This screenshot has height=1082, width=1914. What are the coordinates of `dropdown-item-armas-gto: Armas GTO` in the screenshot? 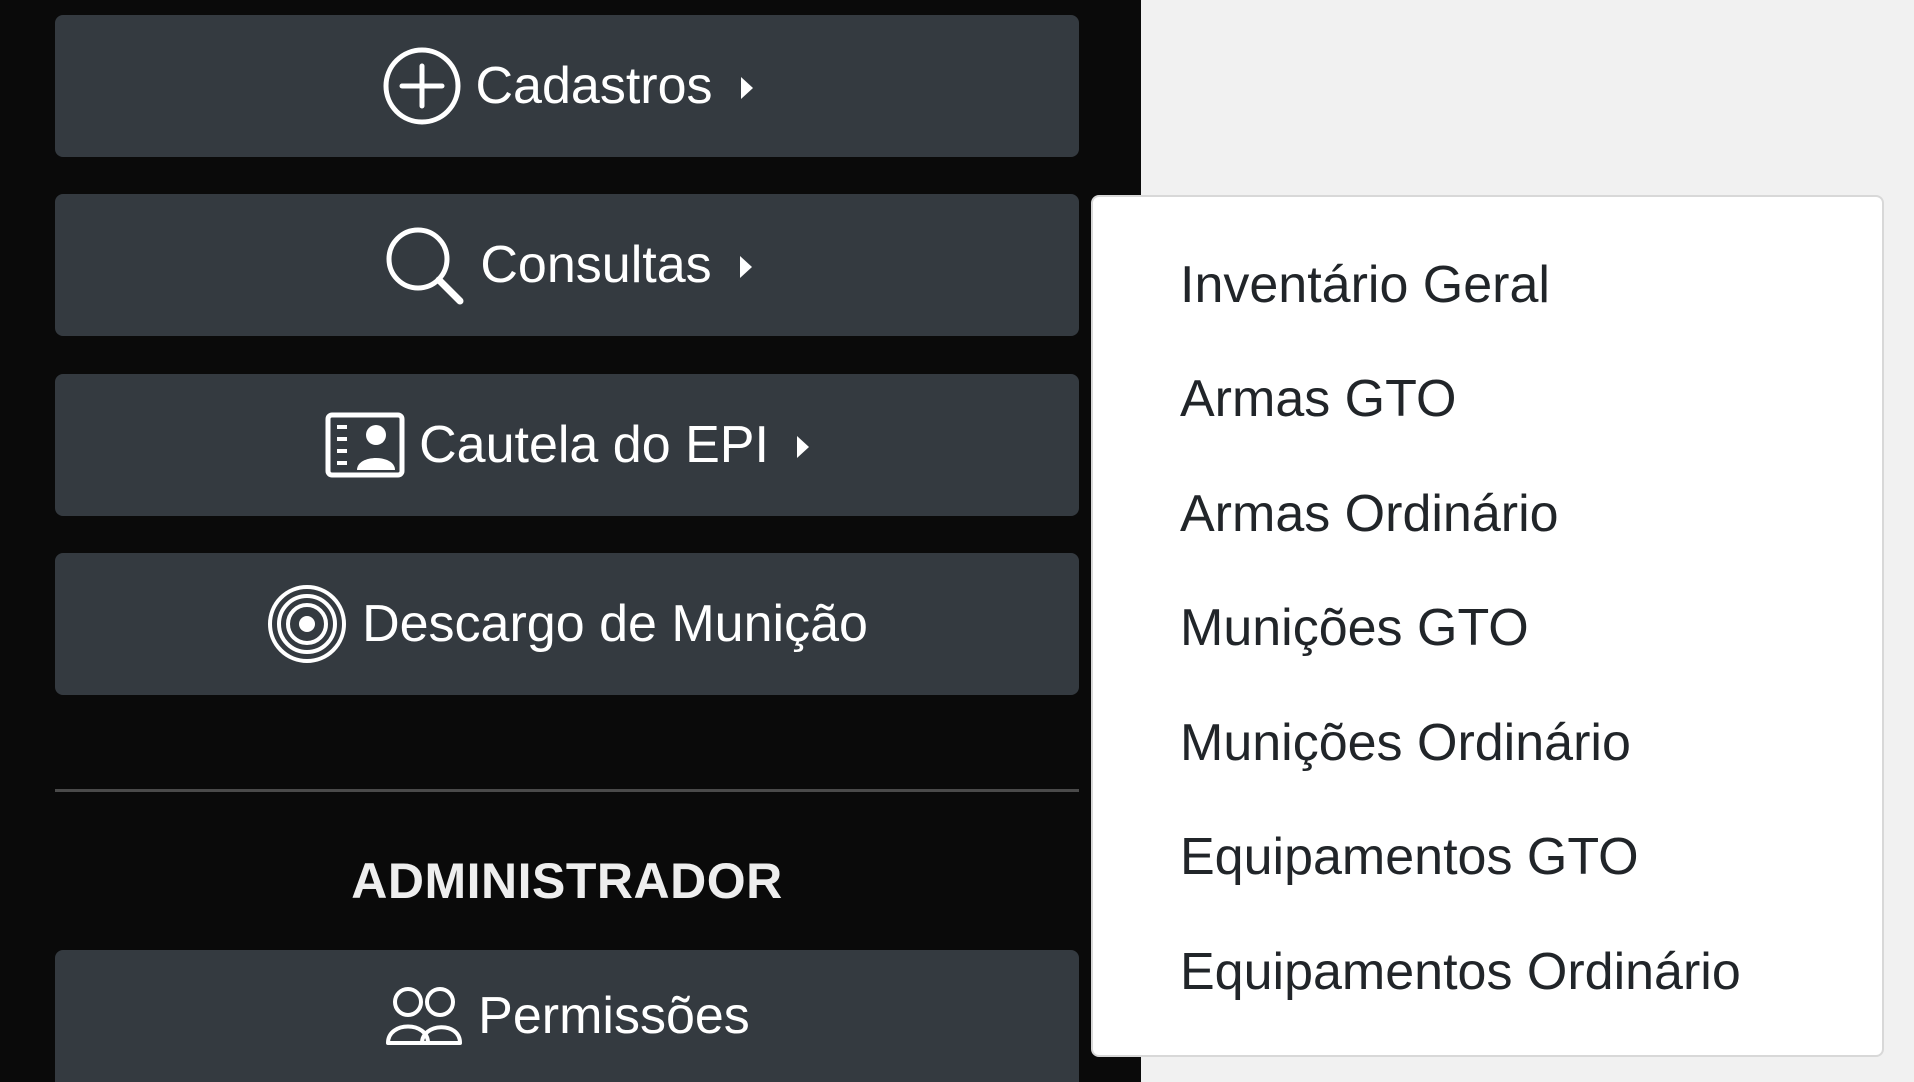 It's located at (1318, 399).